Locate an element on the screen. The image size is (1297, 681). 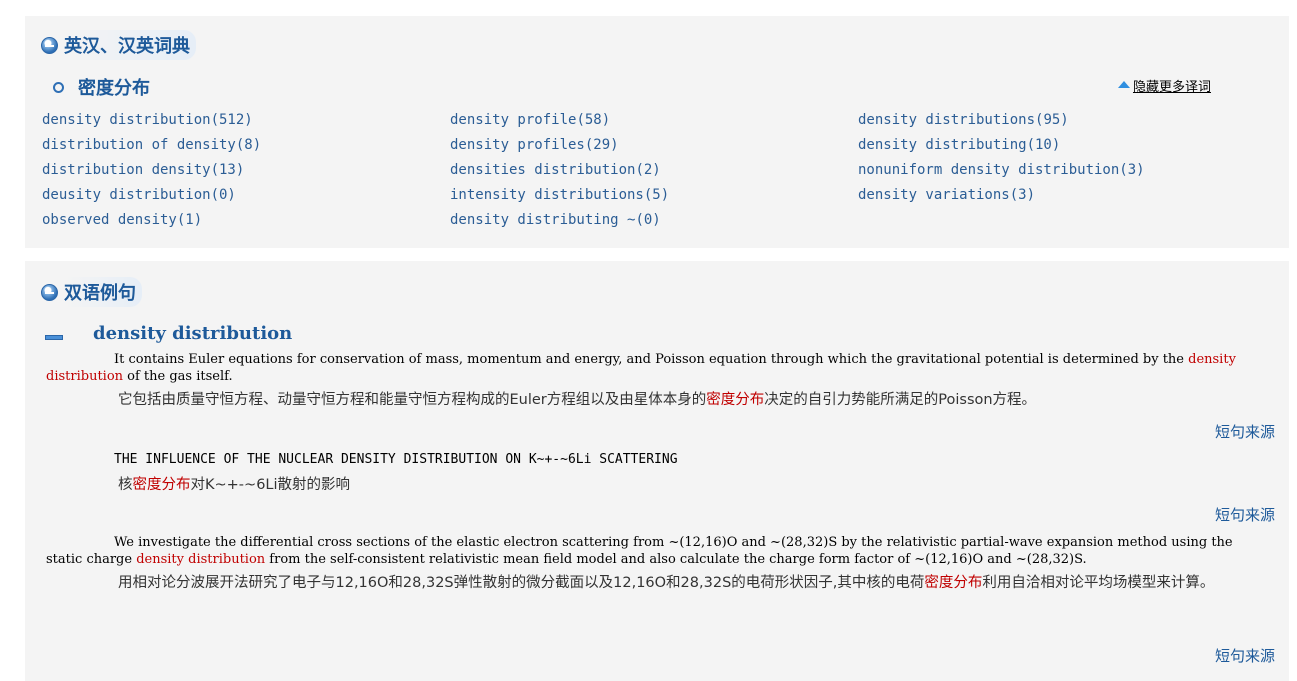
translation-item: distribution of density(8) is located at coordinates (246, 145).